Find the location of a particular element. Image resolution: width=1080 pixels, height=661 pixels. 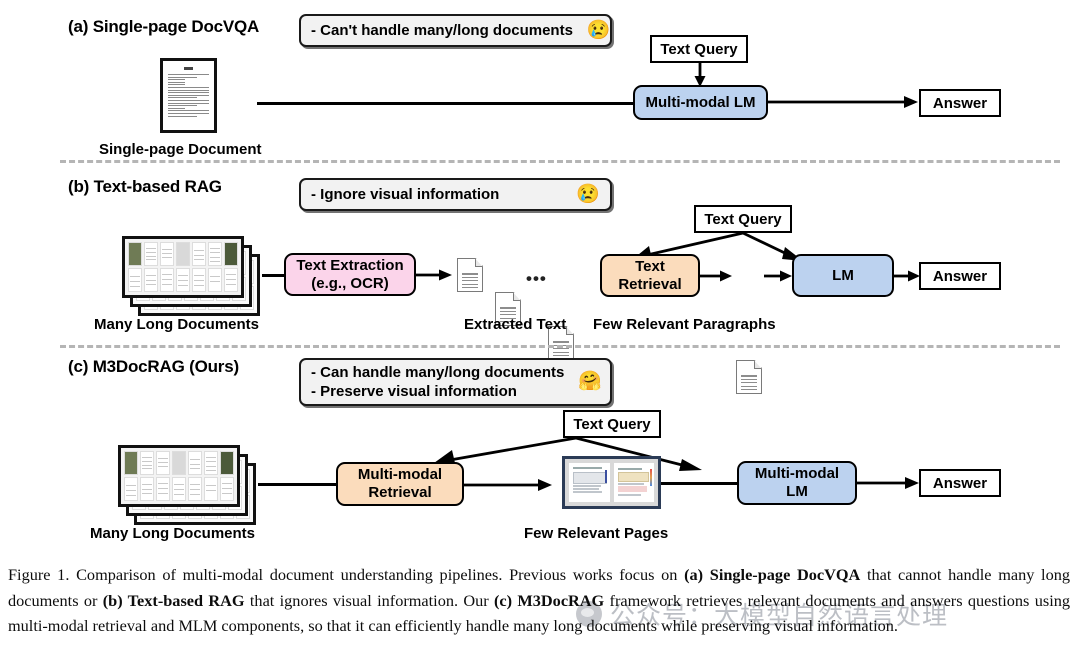

caption-bold-a: (a) Single-page DocVQA is located at coordinates (772, 574).